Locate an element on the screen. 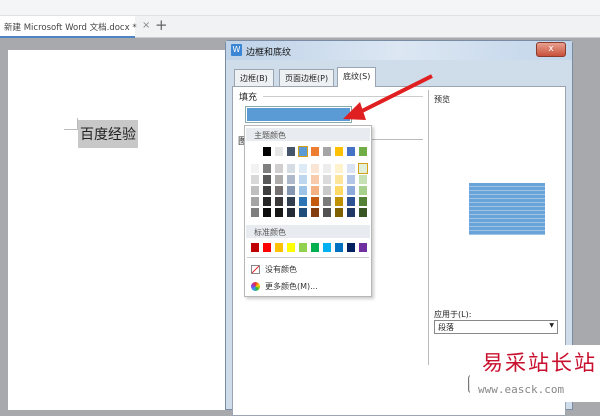 This screenshot has width=600, height=416. watermark: 易采站长站 www.easck.com is located at coordinates (535, 373).